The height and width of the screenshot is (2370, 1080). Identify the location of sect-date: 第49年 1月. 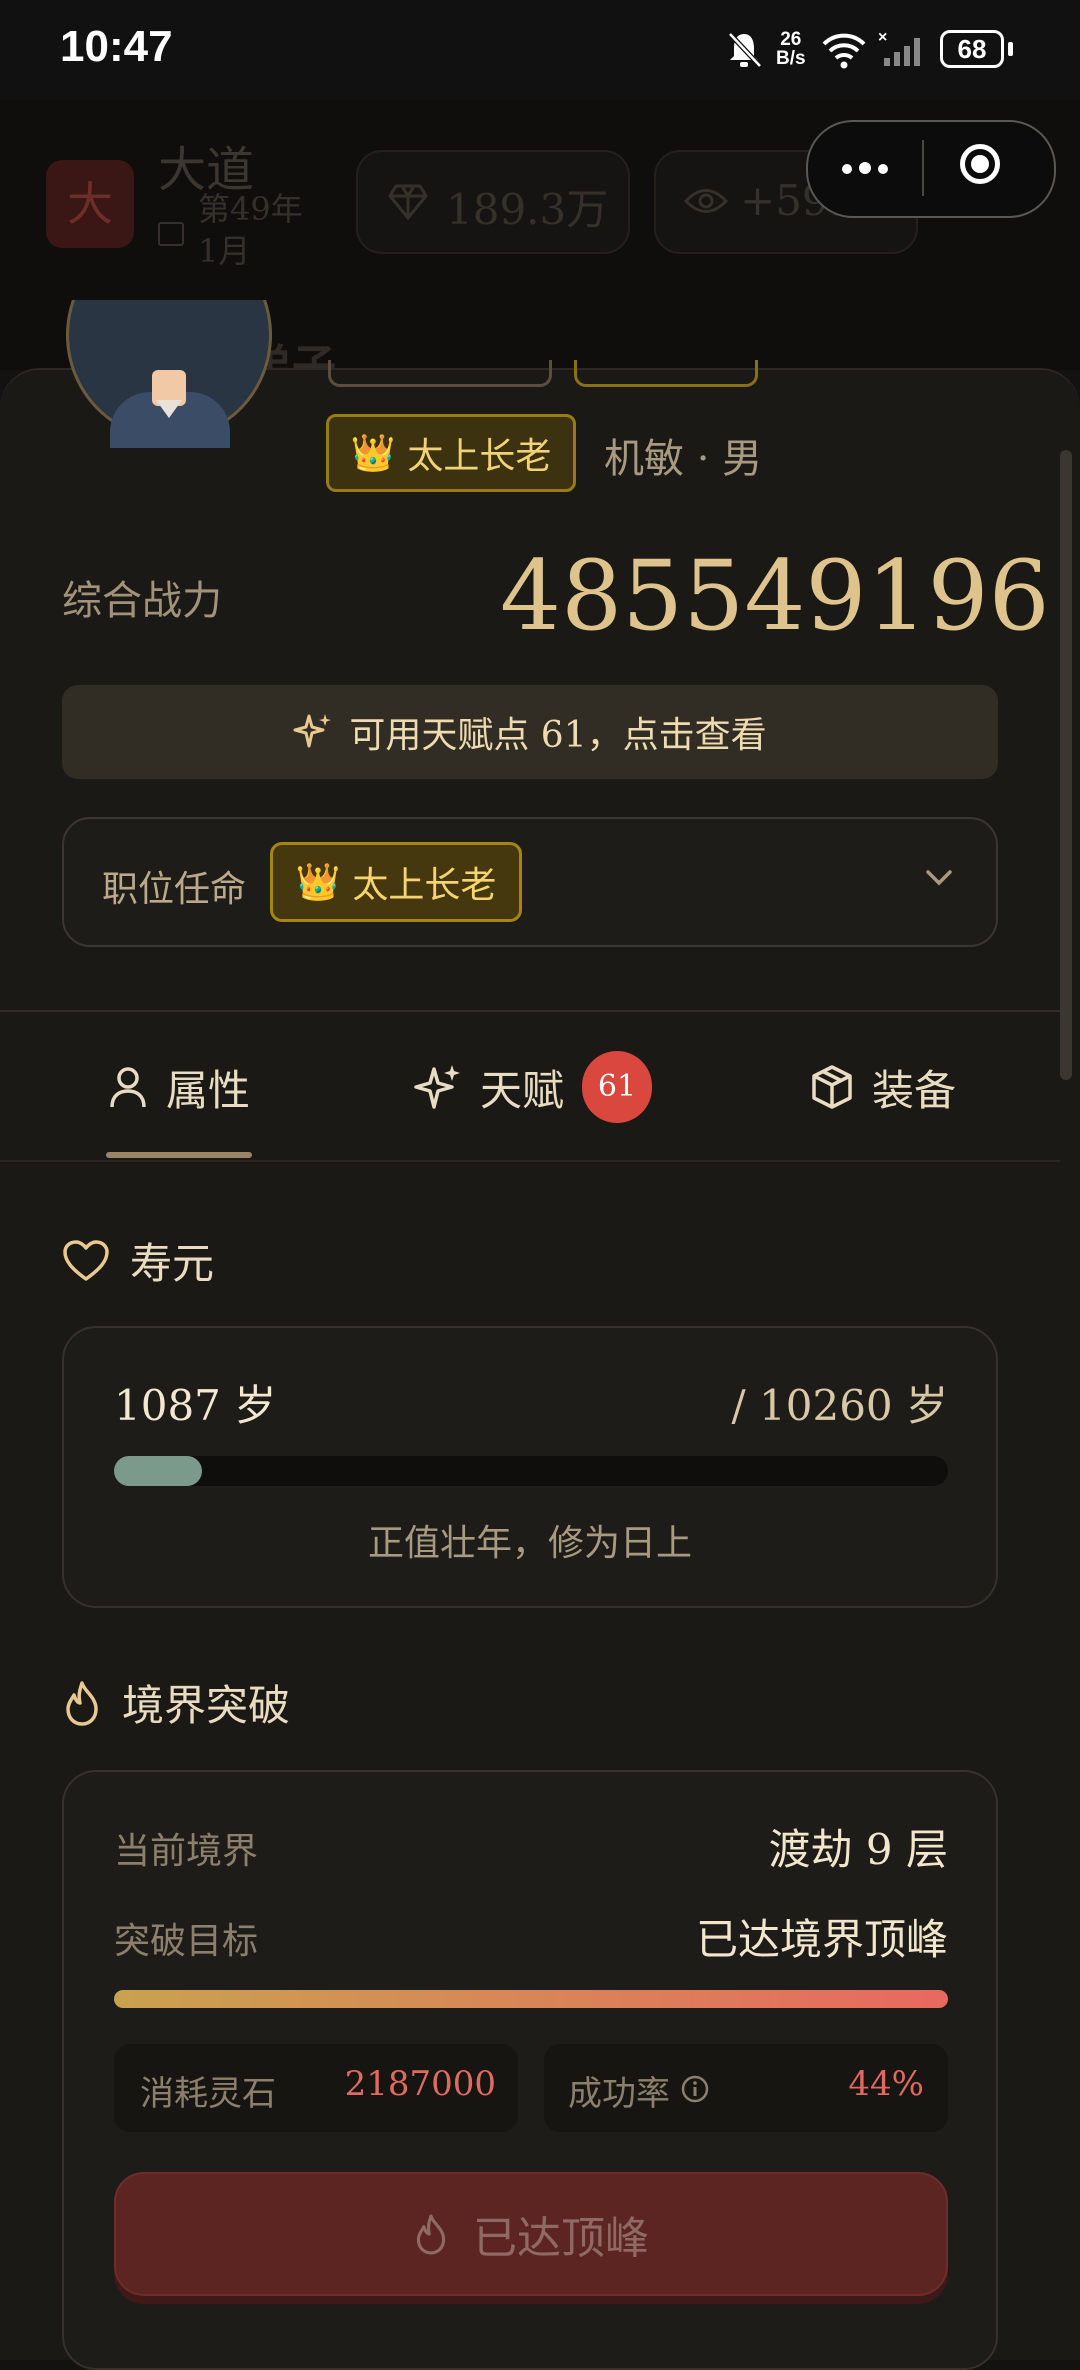
(250, 230).